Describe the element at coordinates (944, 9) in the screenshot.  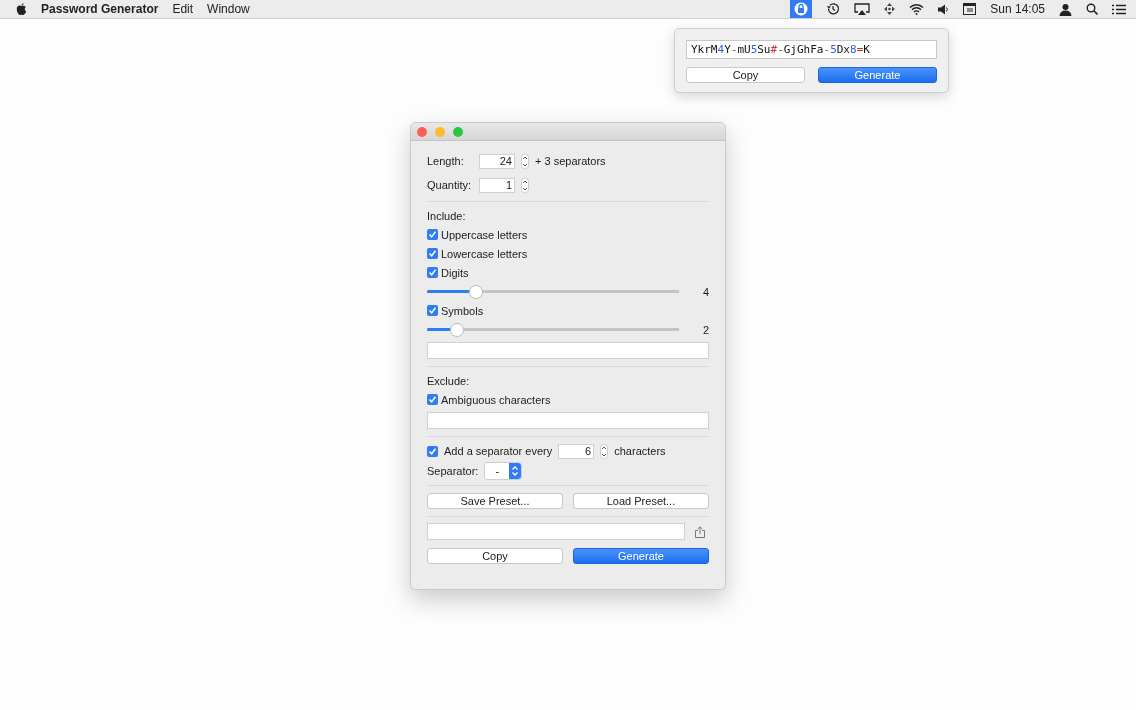
I see `speaker-icon` at that location.